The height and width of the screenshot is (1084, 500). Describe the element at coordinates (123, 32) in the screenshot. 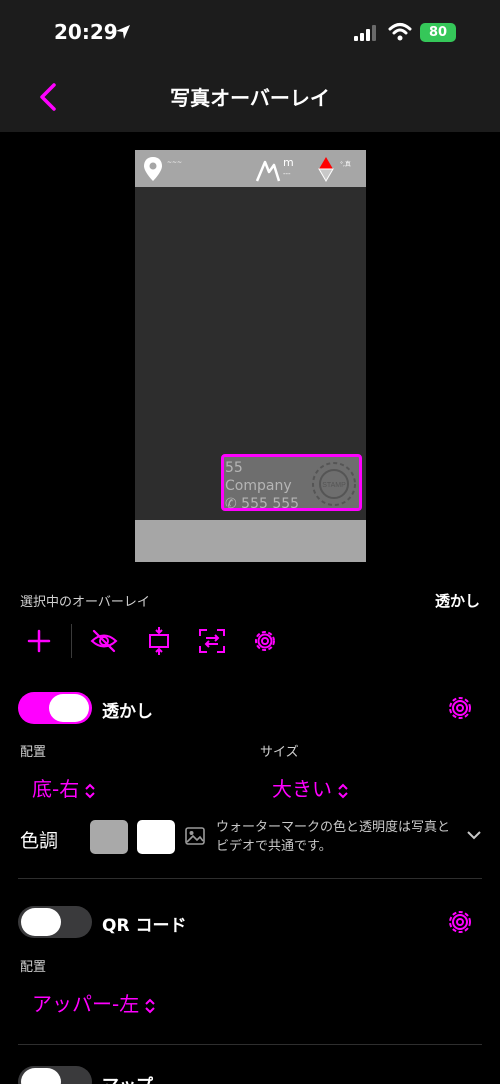

I see `location-arrow-icon` at that location.